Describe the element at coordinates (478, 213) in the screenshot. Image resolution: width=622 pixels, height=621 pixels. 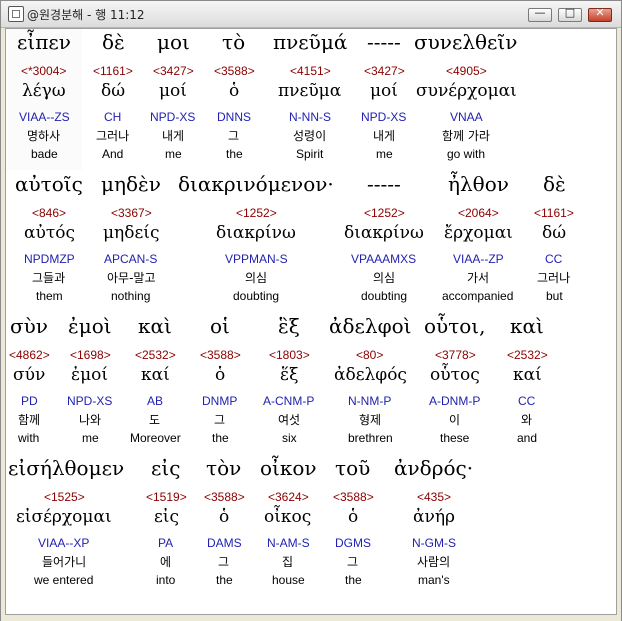
I see `strongs-number: <2064>` at that location.